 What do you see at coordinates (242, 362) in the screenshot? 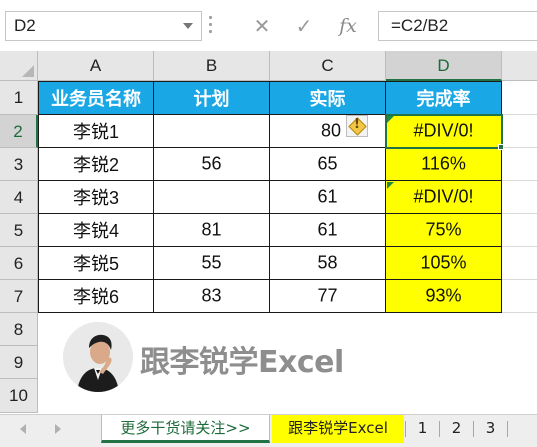
I see `brand-watermark-text: 跟李锐学Excel` at bounding box center [242, 362].